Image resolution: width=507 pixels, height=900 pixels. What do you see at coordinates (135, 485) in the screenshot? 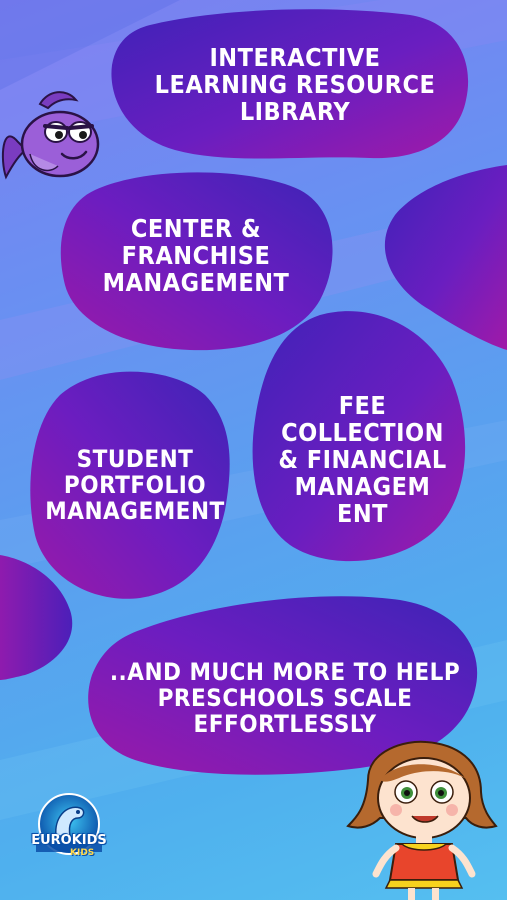
I see `feature-student-portfolio: STUDENT PORTFOLIO MANAGEMENT` at bounding box center [135, 485].